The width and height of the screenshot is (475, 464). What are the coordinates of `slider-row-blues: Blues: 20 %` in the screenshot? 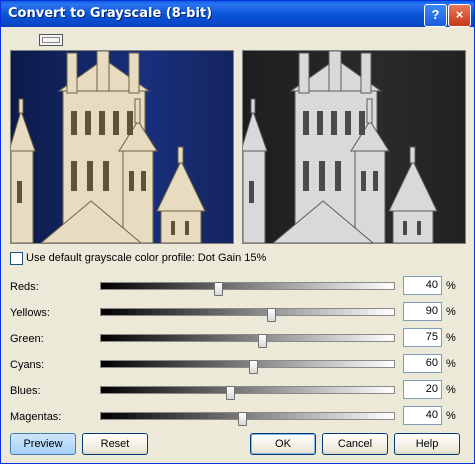 It's located at (238, 392).